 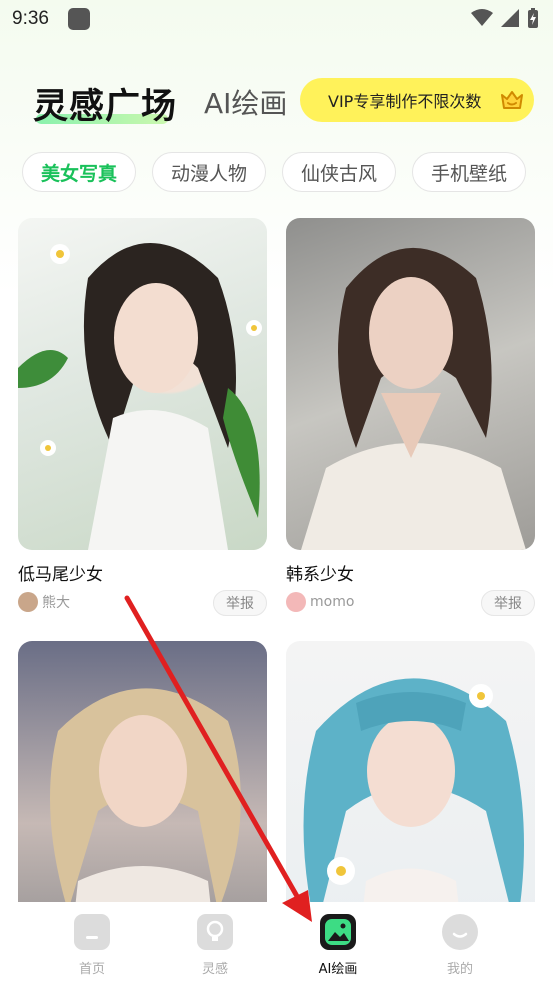 What do you see at coordinates (512, 100) in the screenshot?
I see `crown-icon` at bounding box center [512, 100].